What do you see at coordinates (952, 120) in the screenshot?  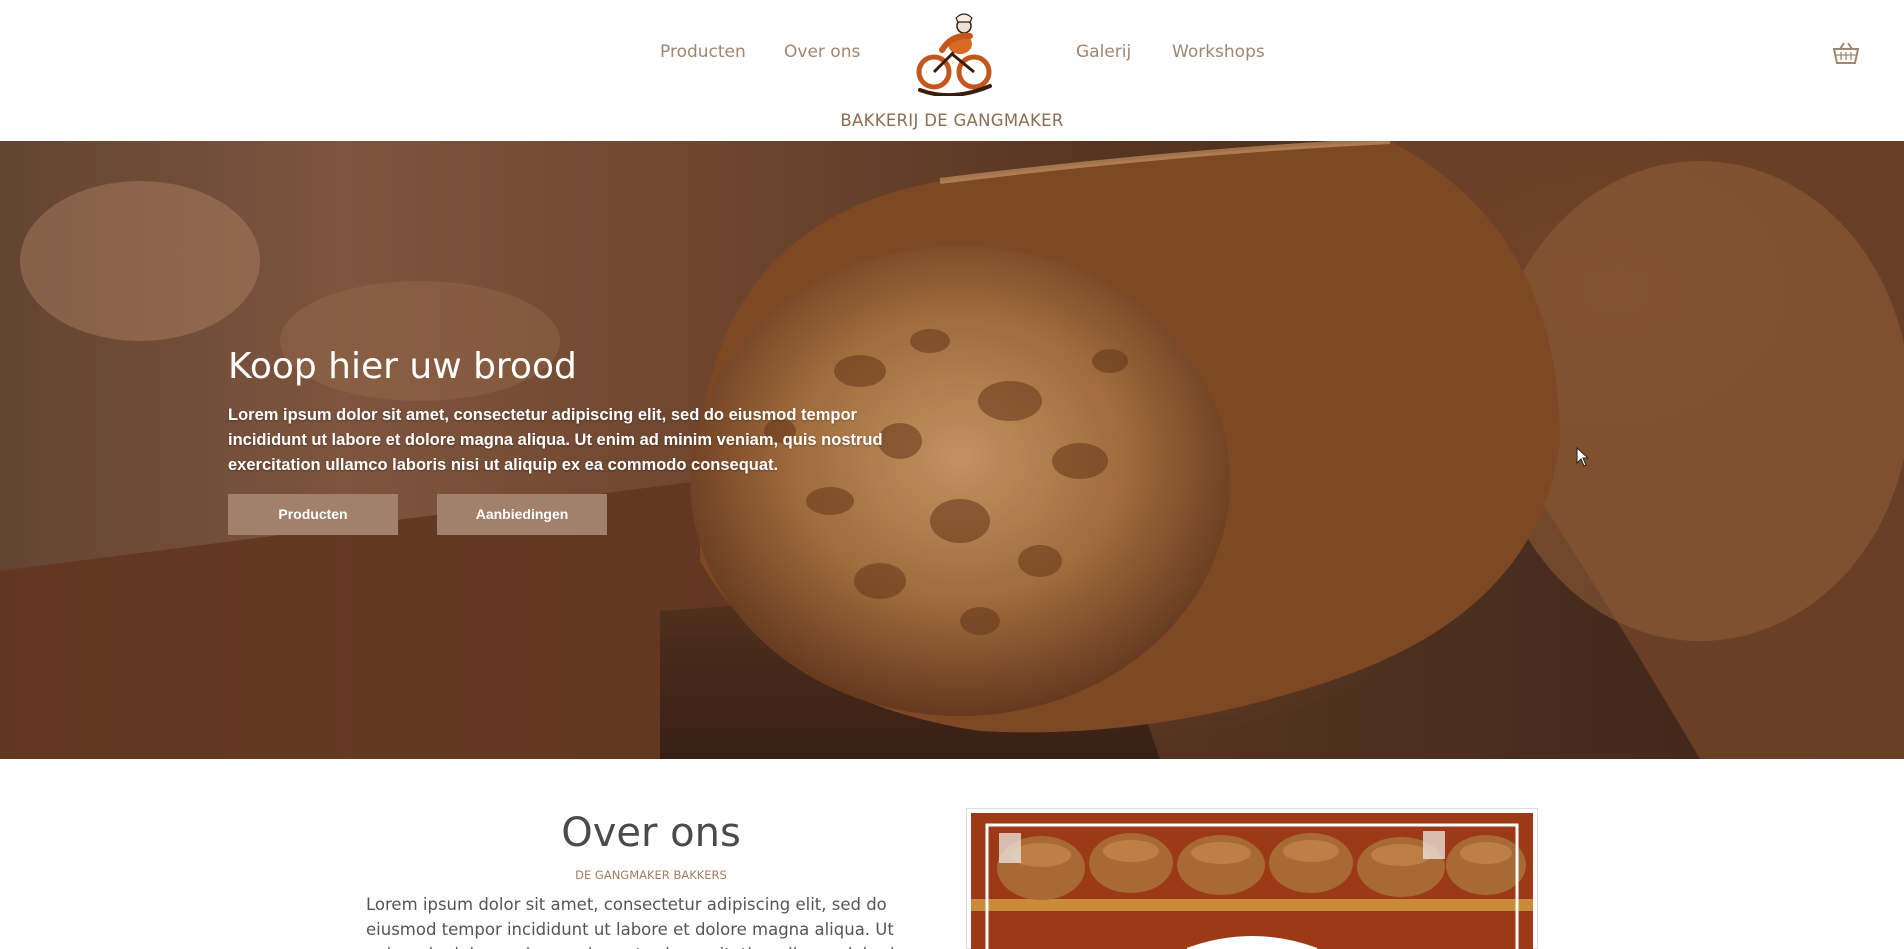 I see `brand-name: BAKKERIJ DE GANGMAKER` at bounding box center [952, 120].